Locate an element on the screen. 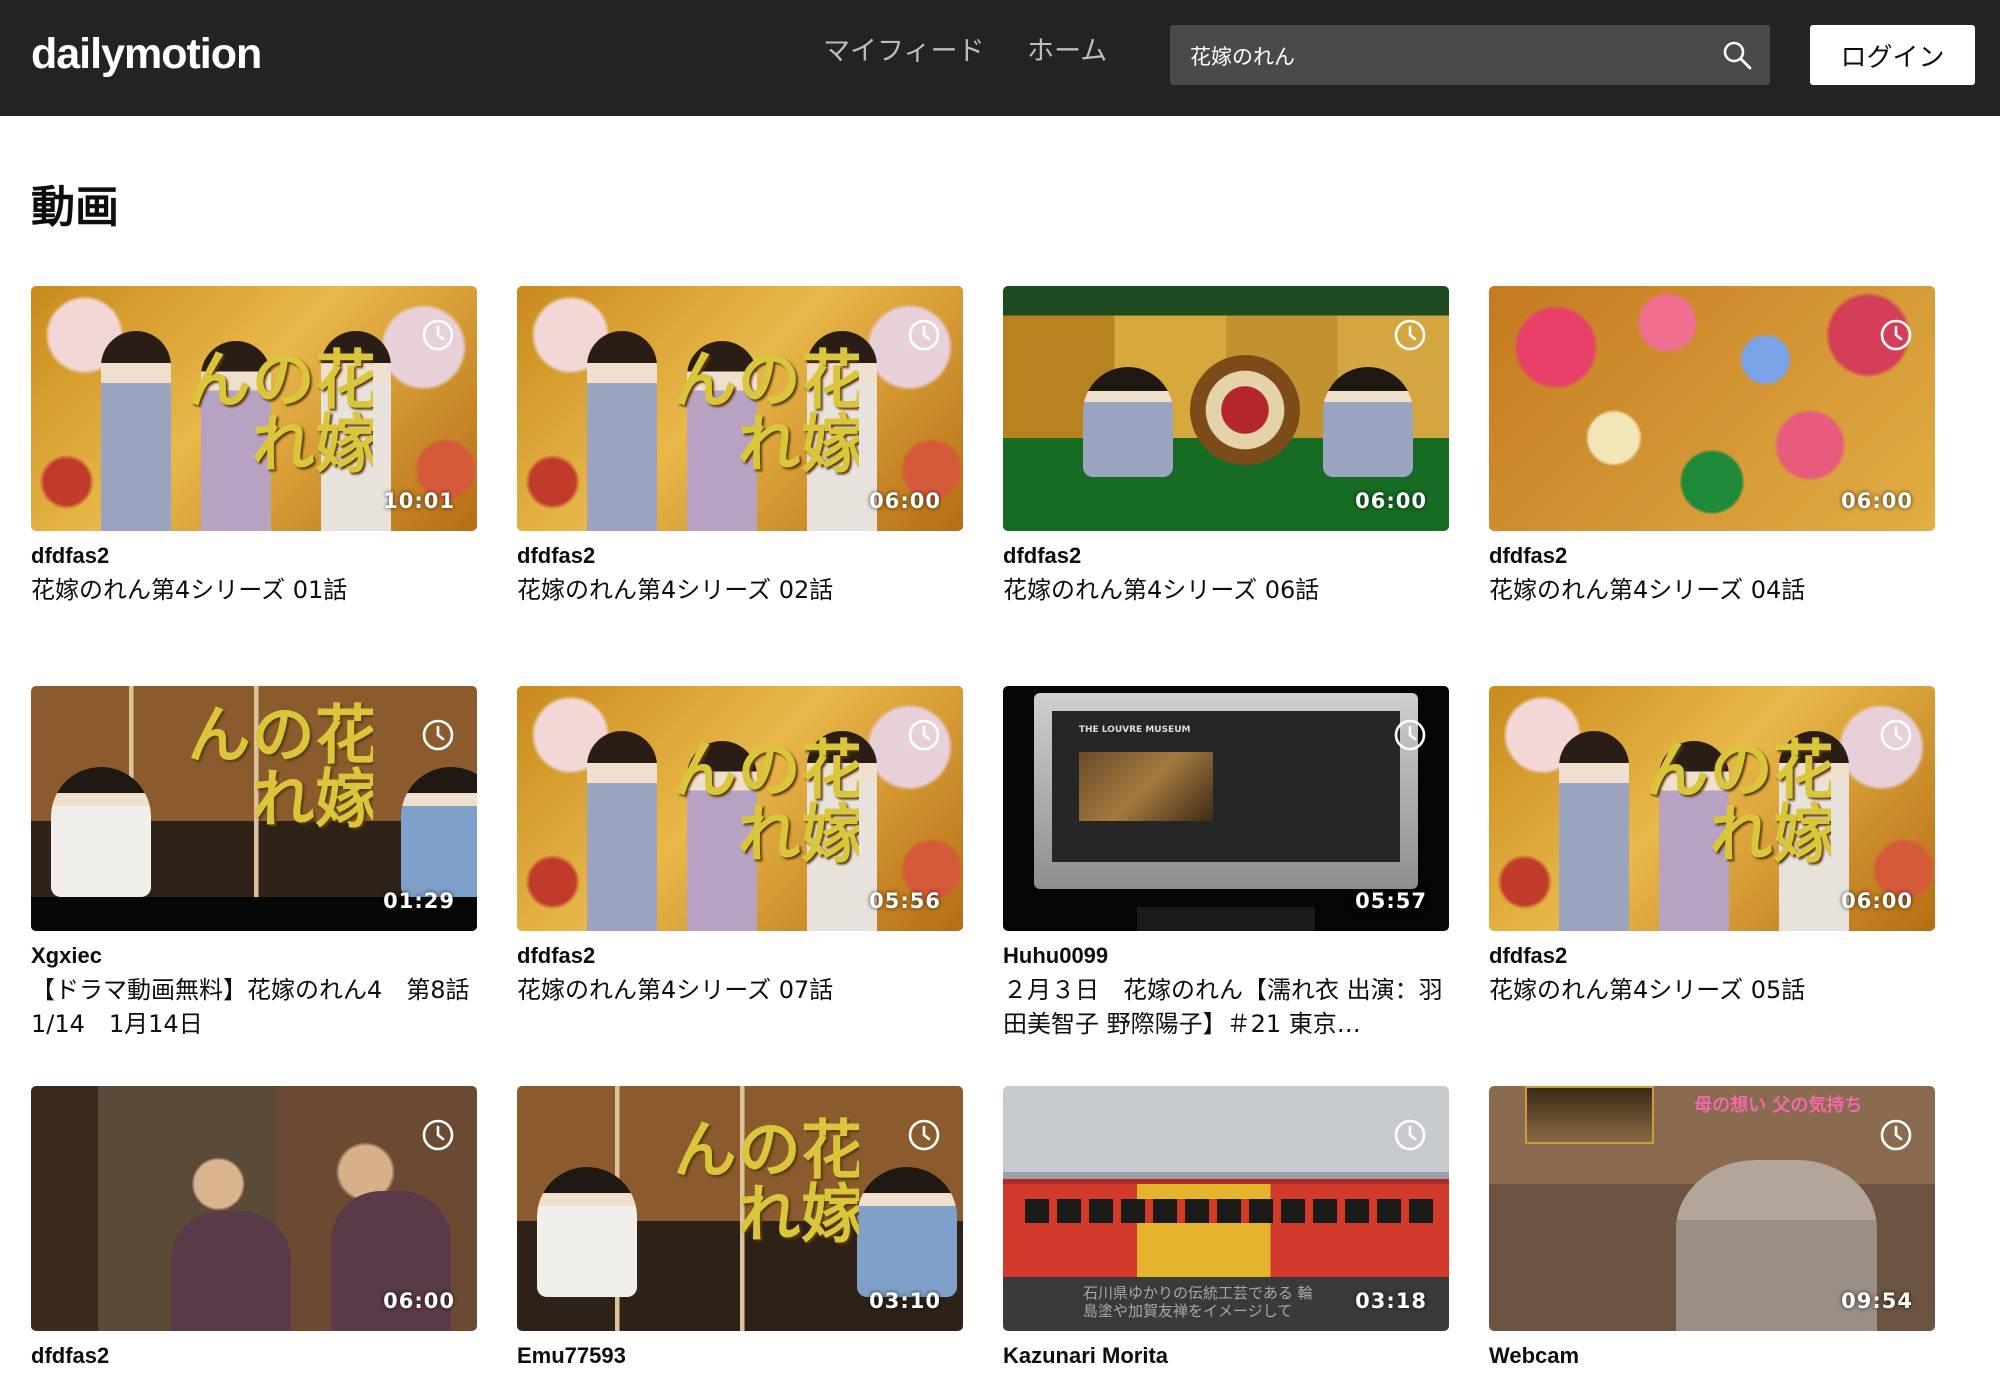 This screenshot has height=1373, width=2000. video-thumbnail: 花嫁のれん 10:01 is located at coordinates (254, 408).